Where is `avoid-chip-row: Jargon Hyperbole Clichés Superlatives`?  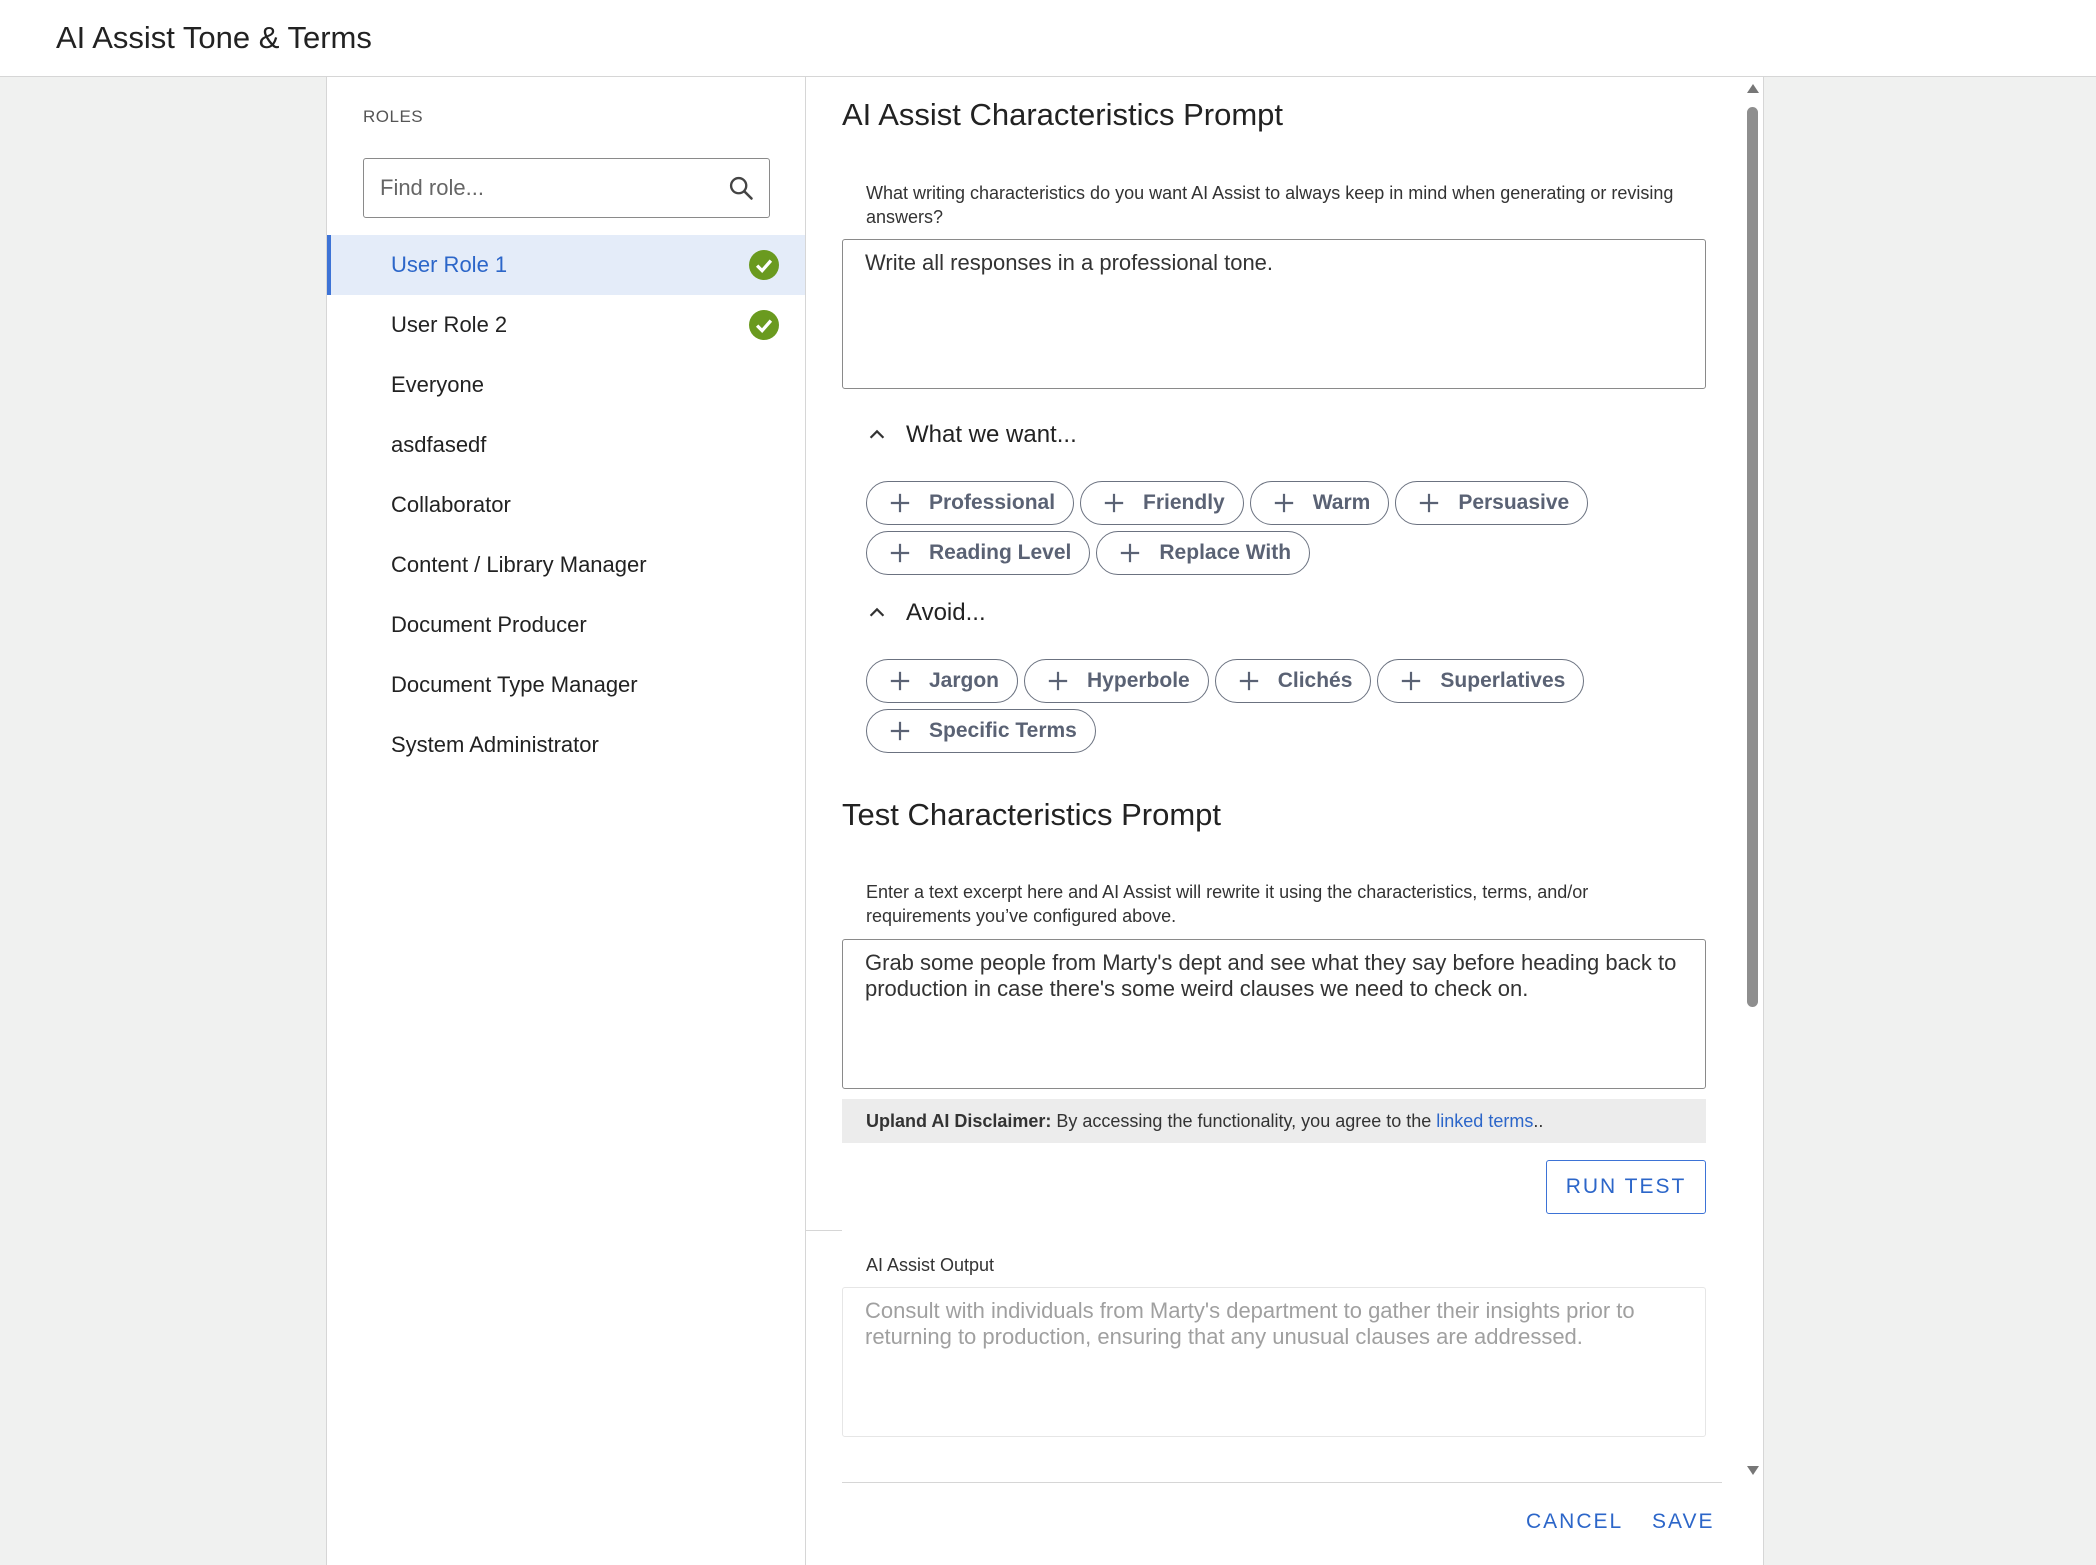
avoid-chip-row: Jargon Hyperbole Clichés Superlatives is located at coordinates (1225, 681).